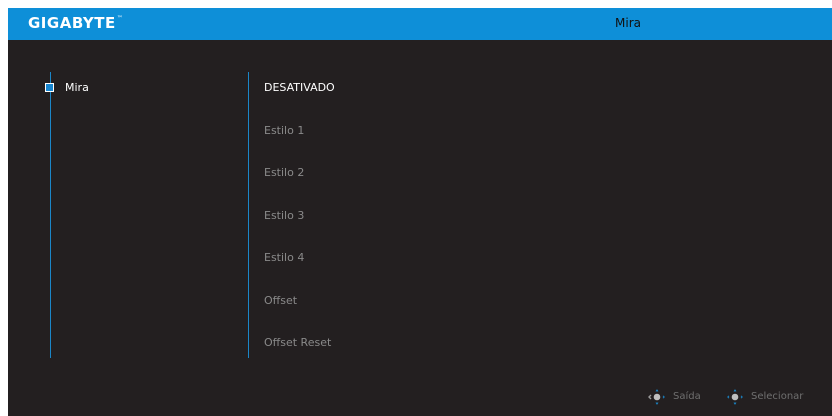  What do you see at coordinates (72, 23) in the screenshot?
I see `brand-name: GIGABYTE` at bounding box center [72, 23].